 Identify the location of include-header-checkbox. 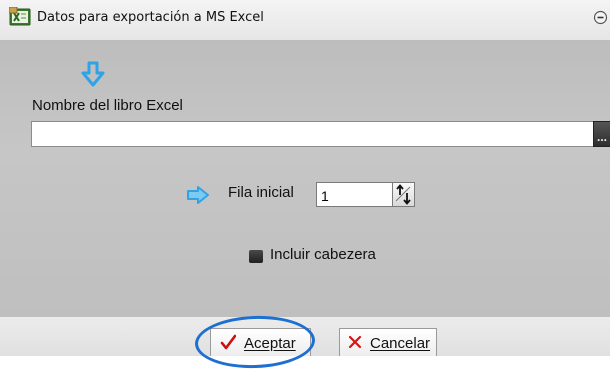
(256, 256).